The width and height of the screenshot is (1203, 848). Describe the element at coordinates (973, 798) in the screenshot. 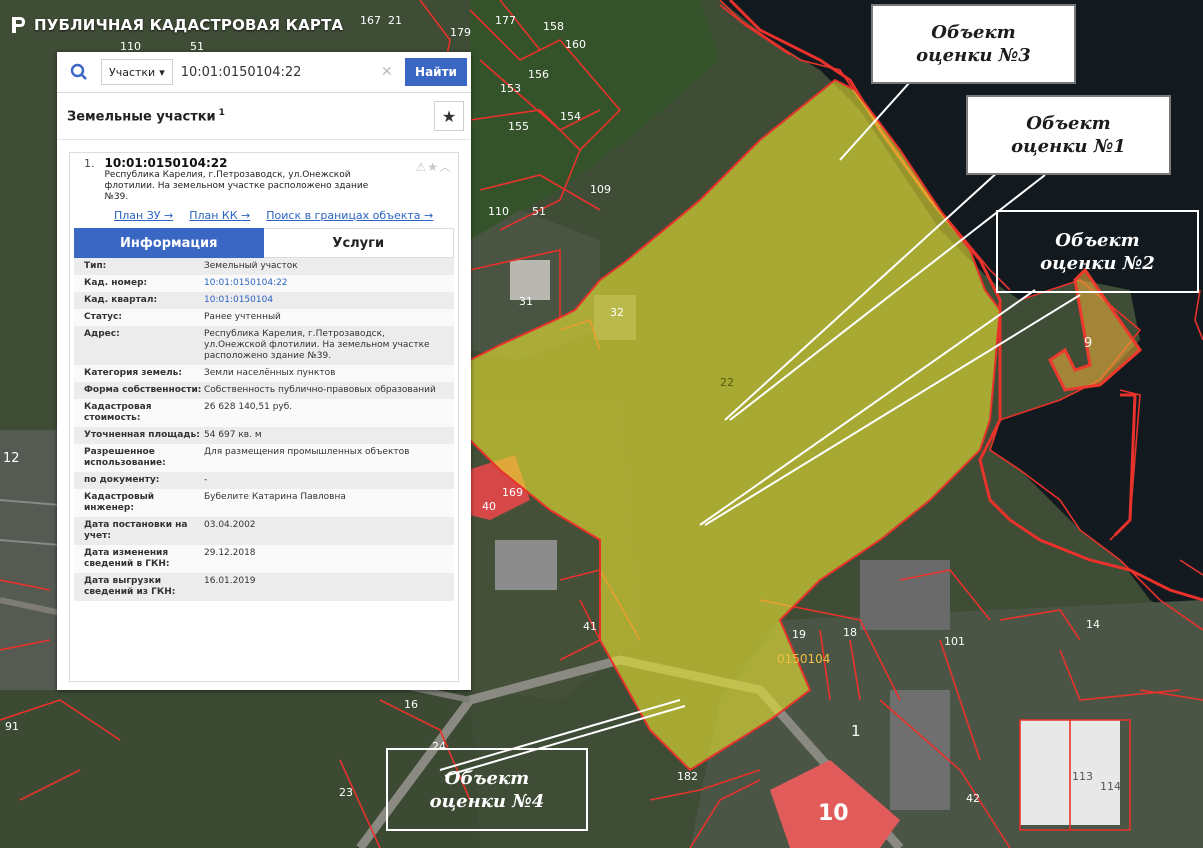

I see `map-label: 42` at that location.